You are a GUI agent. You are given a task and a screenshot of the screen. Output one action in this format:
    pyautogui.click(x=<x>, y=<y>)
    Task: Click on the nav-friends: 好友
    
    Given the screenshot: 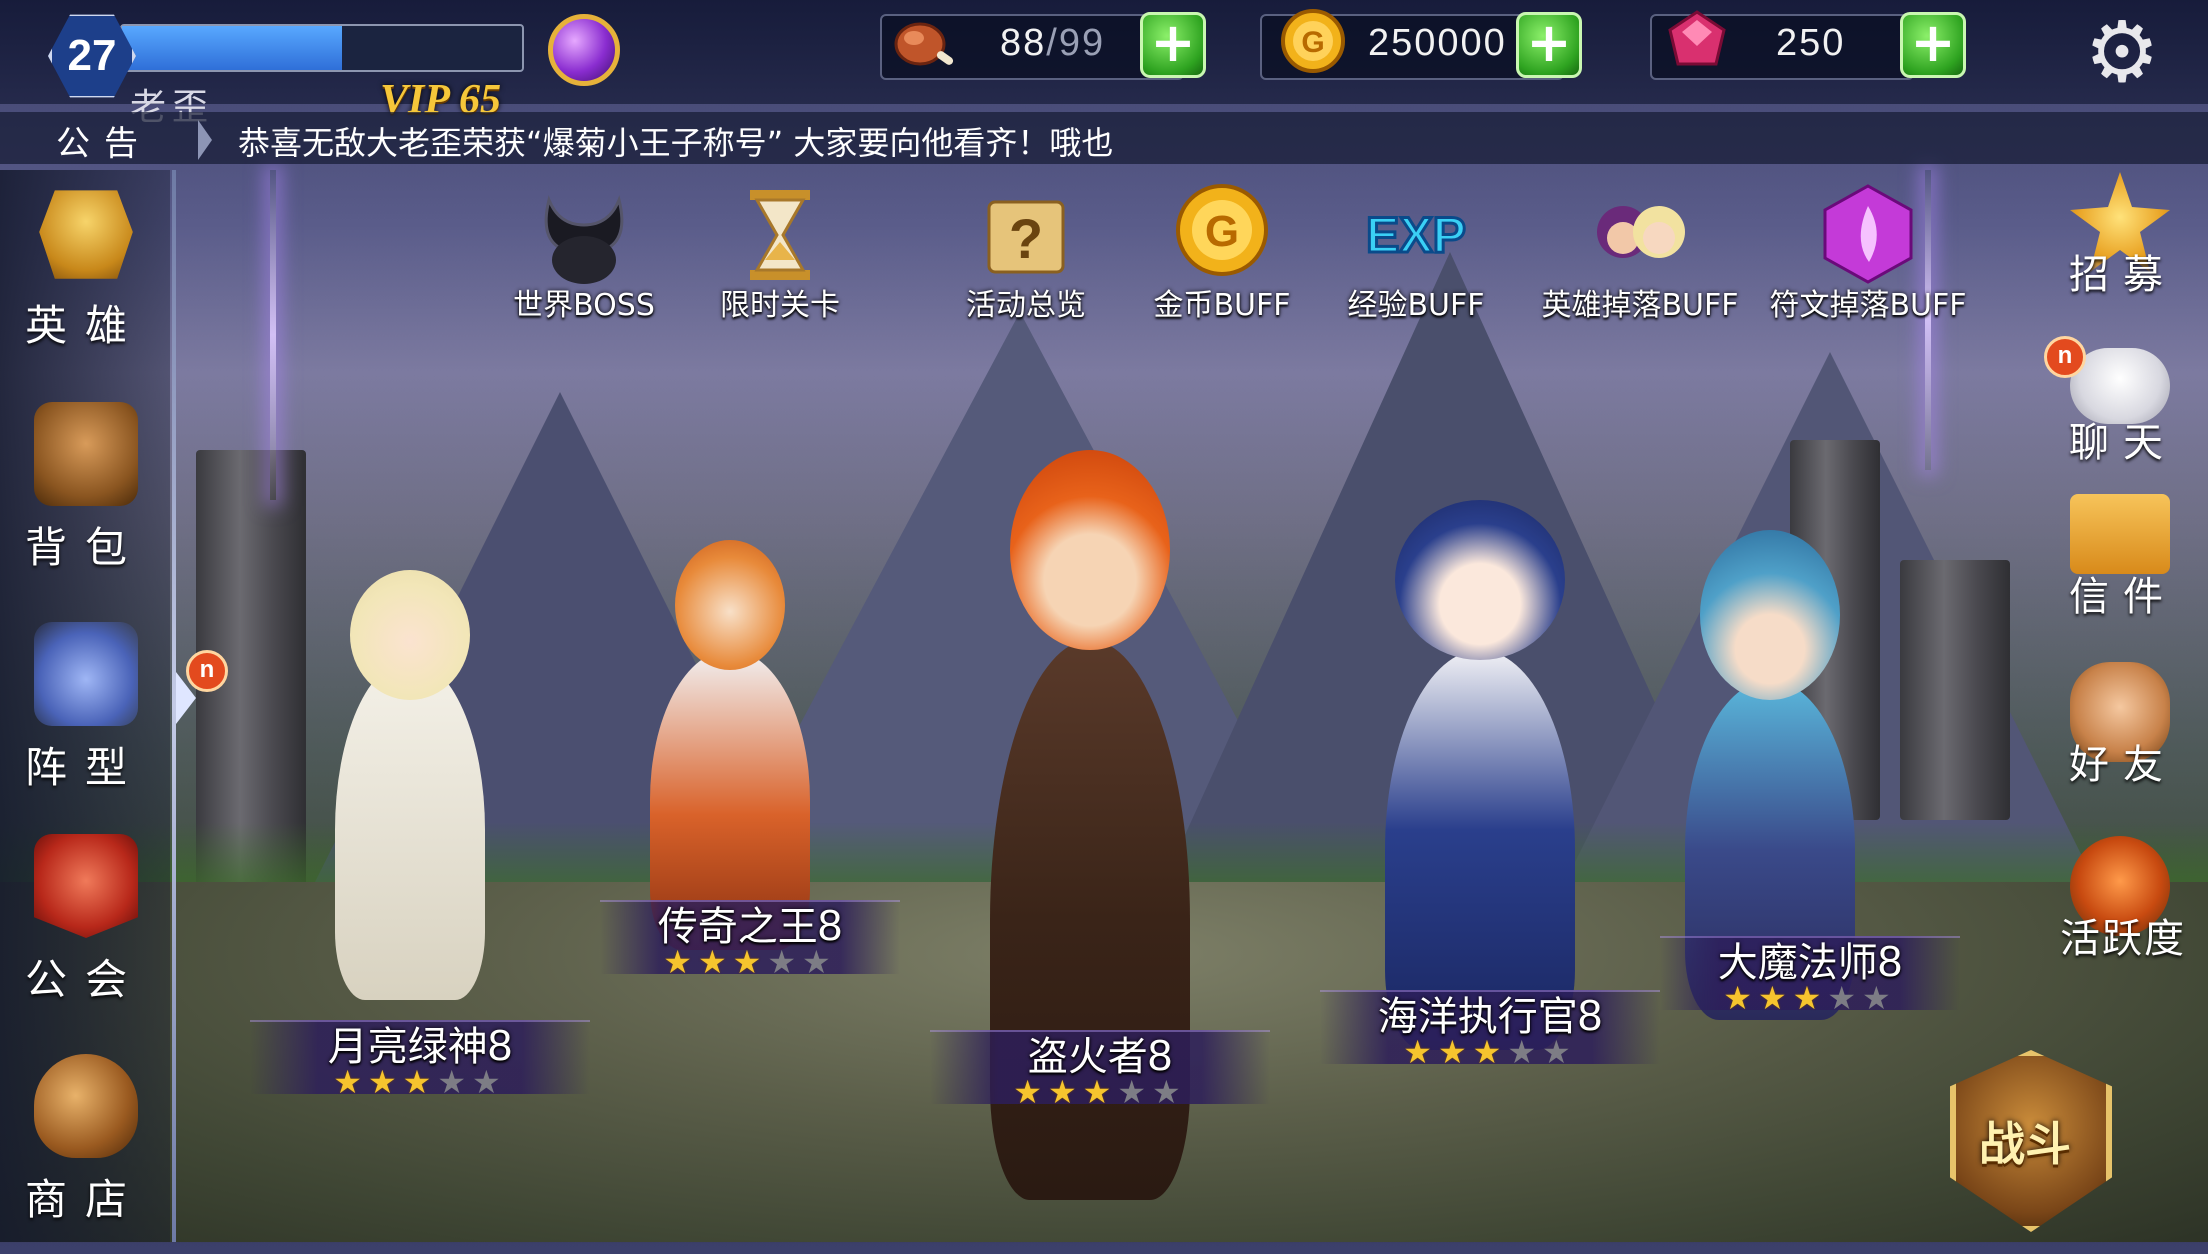 What is the action you would take?
    pyautogui.click(x=2123, y=752)
    